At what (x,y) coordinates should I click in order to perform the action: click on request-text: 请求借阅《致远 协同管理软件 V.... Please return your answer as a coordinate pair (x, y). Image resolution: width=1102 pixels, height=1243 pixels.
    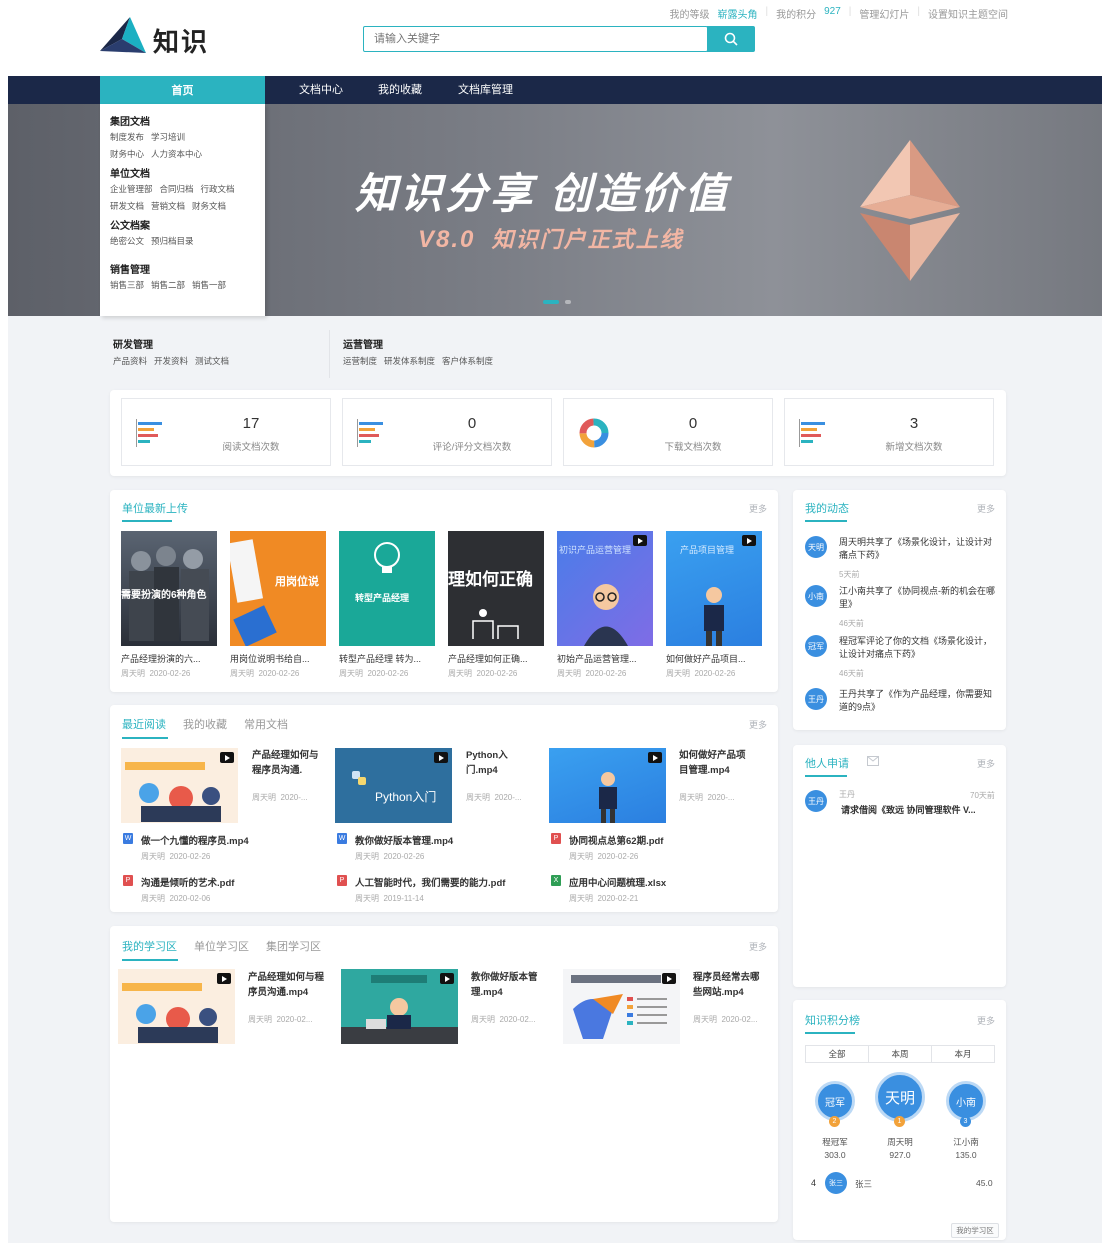
    Looking at the image, I should click on (921, 810).